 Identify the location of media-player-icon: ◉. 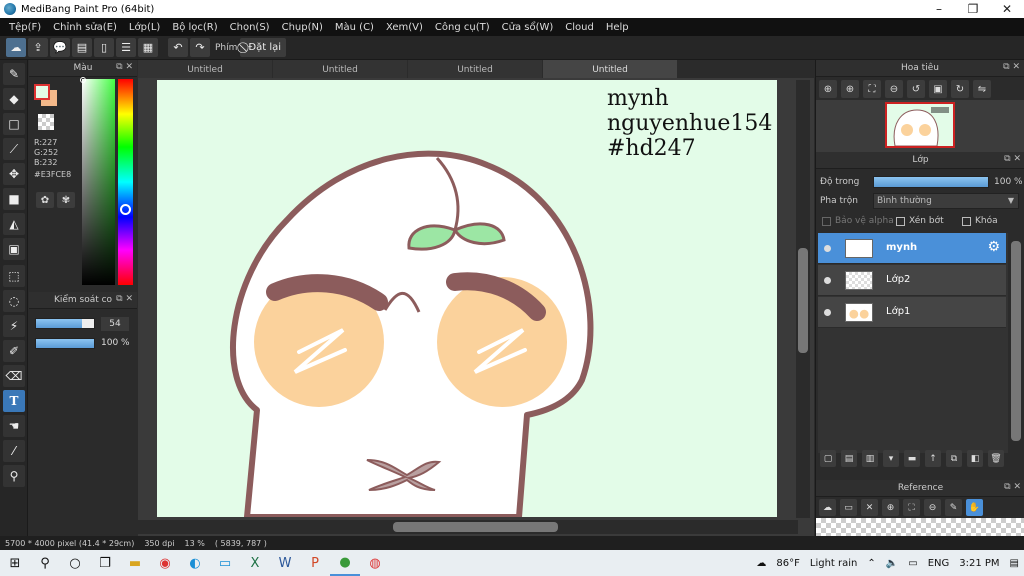
(165, 563).